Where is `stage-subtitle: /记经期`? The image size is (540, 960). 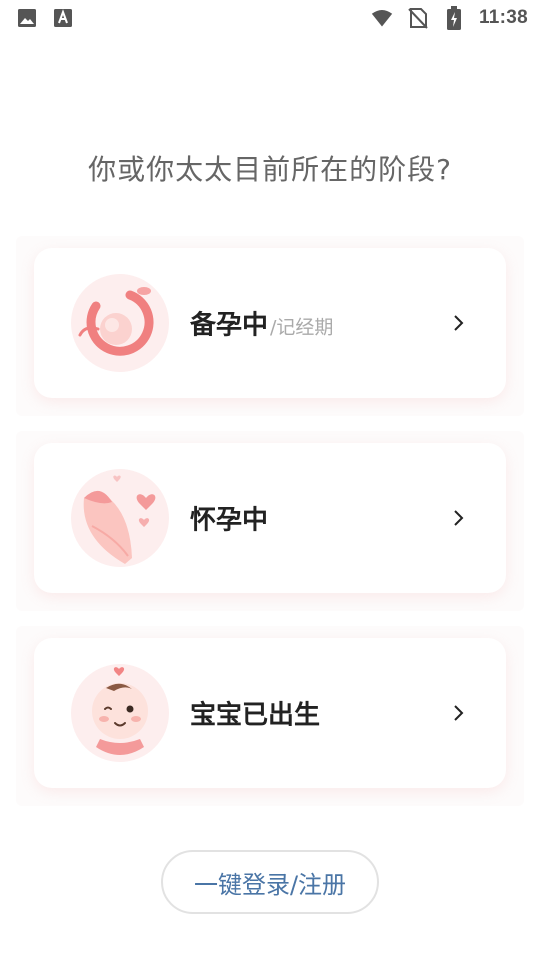 stage-subtitle: /记经期 is located at coordinates (302, 327).